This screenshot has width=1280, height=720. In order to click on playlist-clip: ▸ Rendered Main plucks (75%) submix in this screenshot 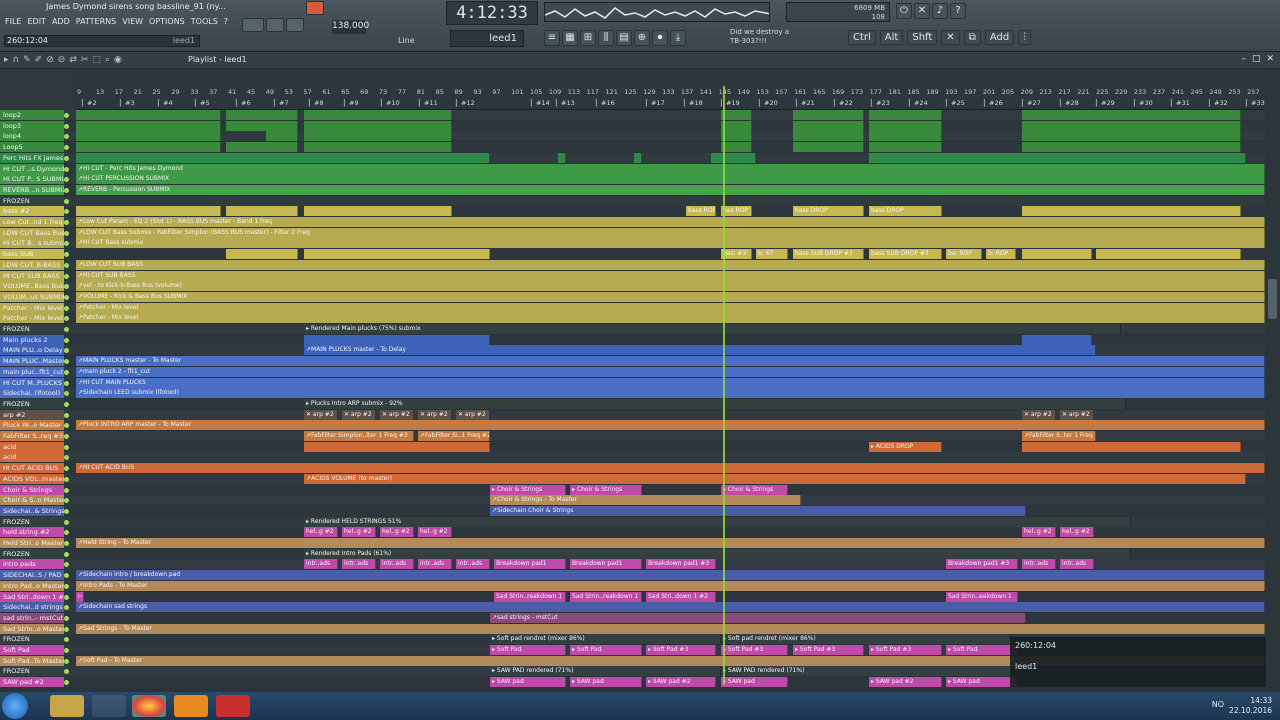, I will do `click(712, 329)`.